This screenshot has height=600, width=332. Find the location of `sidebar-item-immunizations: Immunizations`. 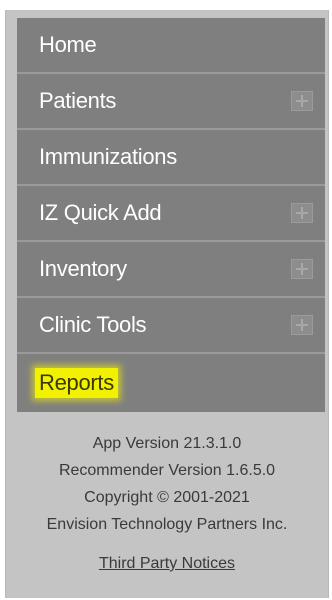

sidebar-item-immunizations: Immunizations is located at coordinates (171, 158).